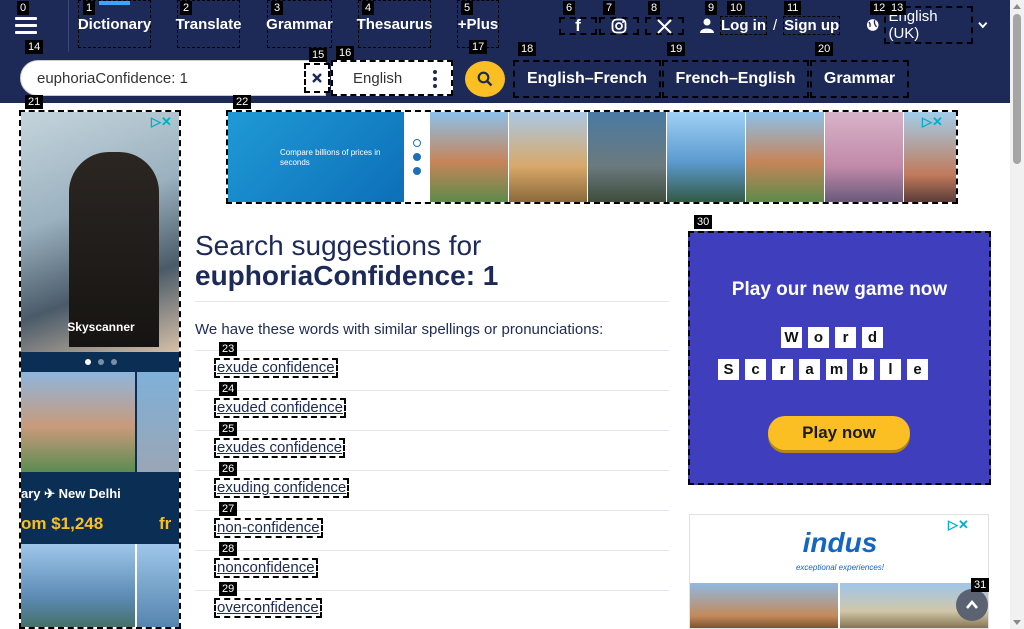 Image resolution: width=1024 pixels, height=629 pixels. What do you see at coordinates (112, 78) in the screenshot?
I see `search-input-value: euphoriaConfidence: 1` at bounding box center [112, 78].